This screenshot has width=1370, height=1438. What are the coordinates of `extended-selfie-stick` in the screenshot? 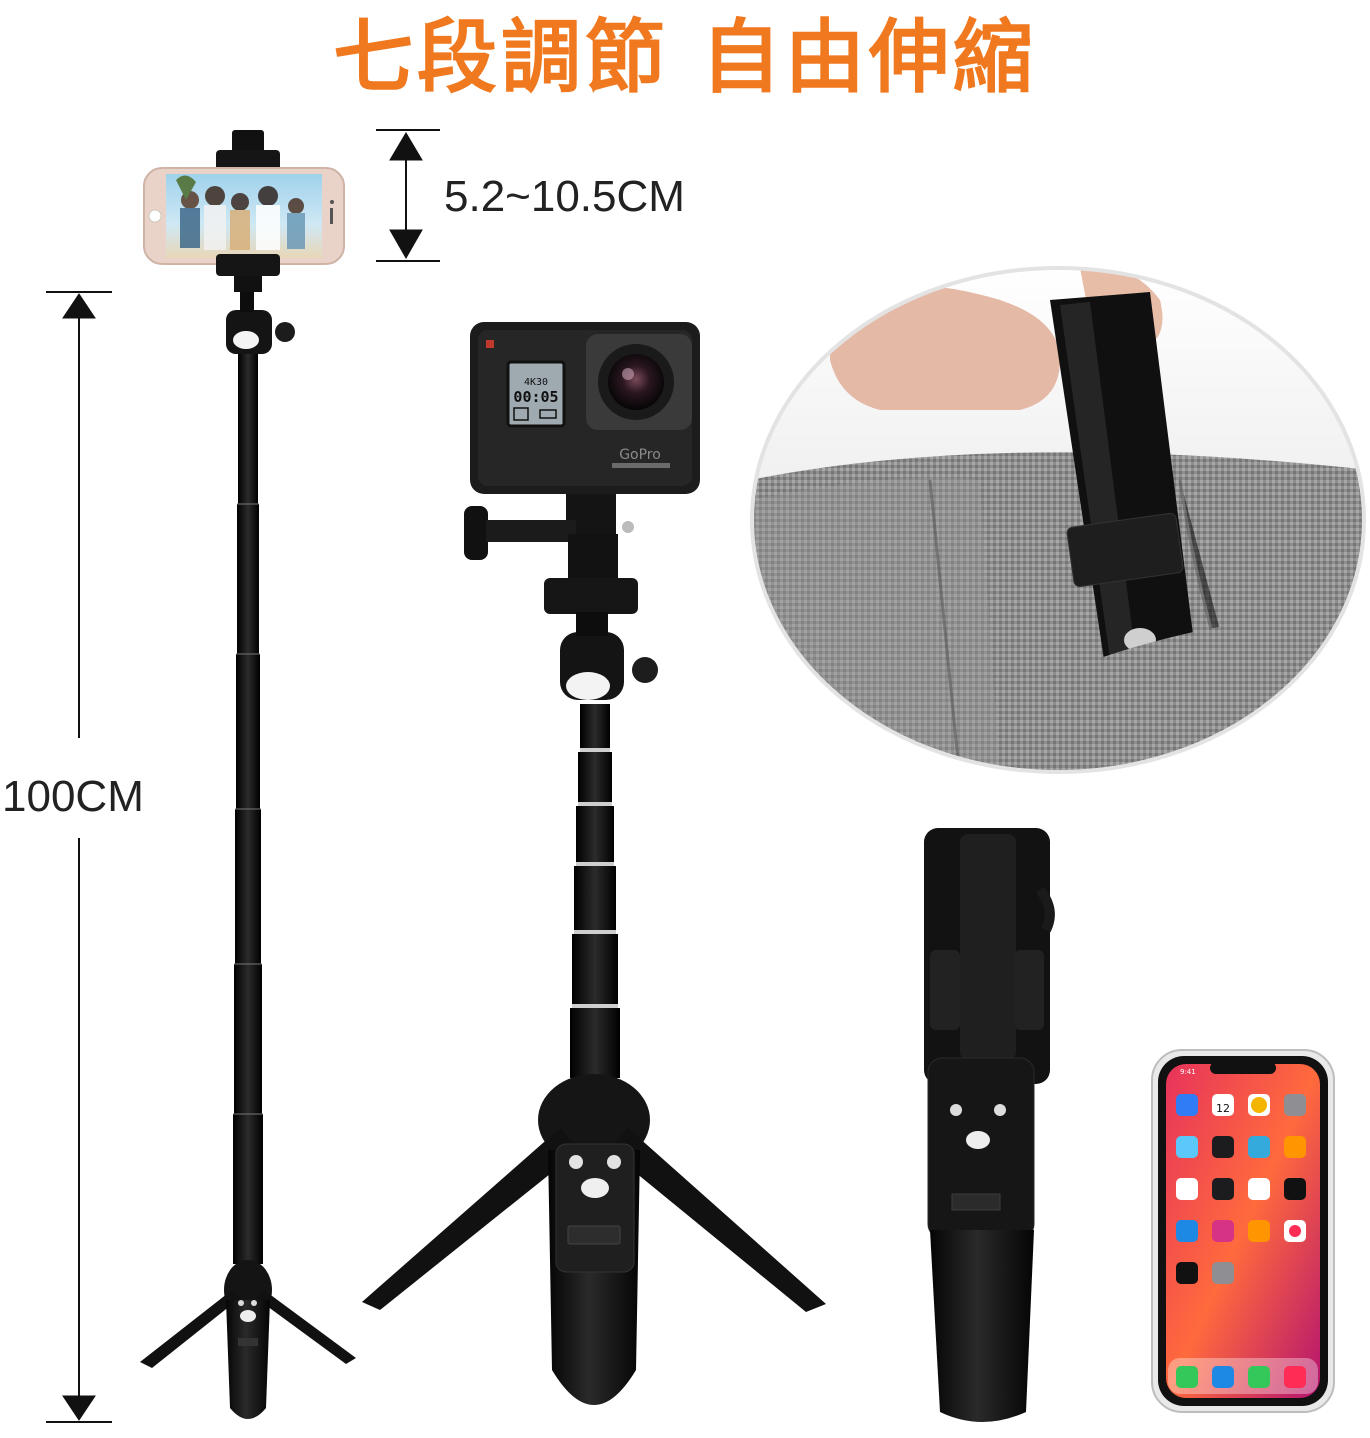 It's located at (248, 774).